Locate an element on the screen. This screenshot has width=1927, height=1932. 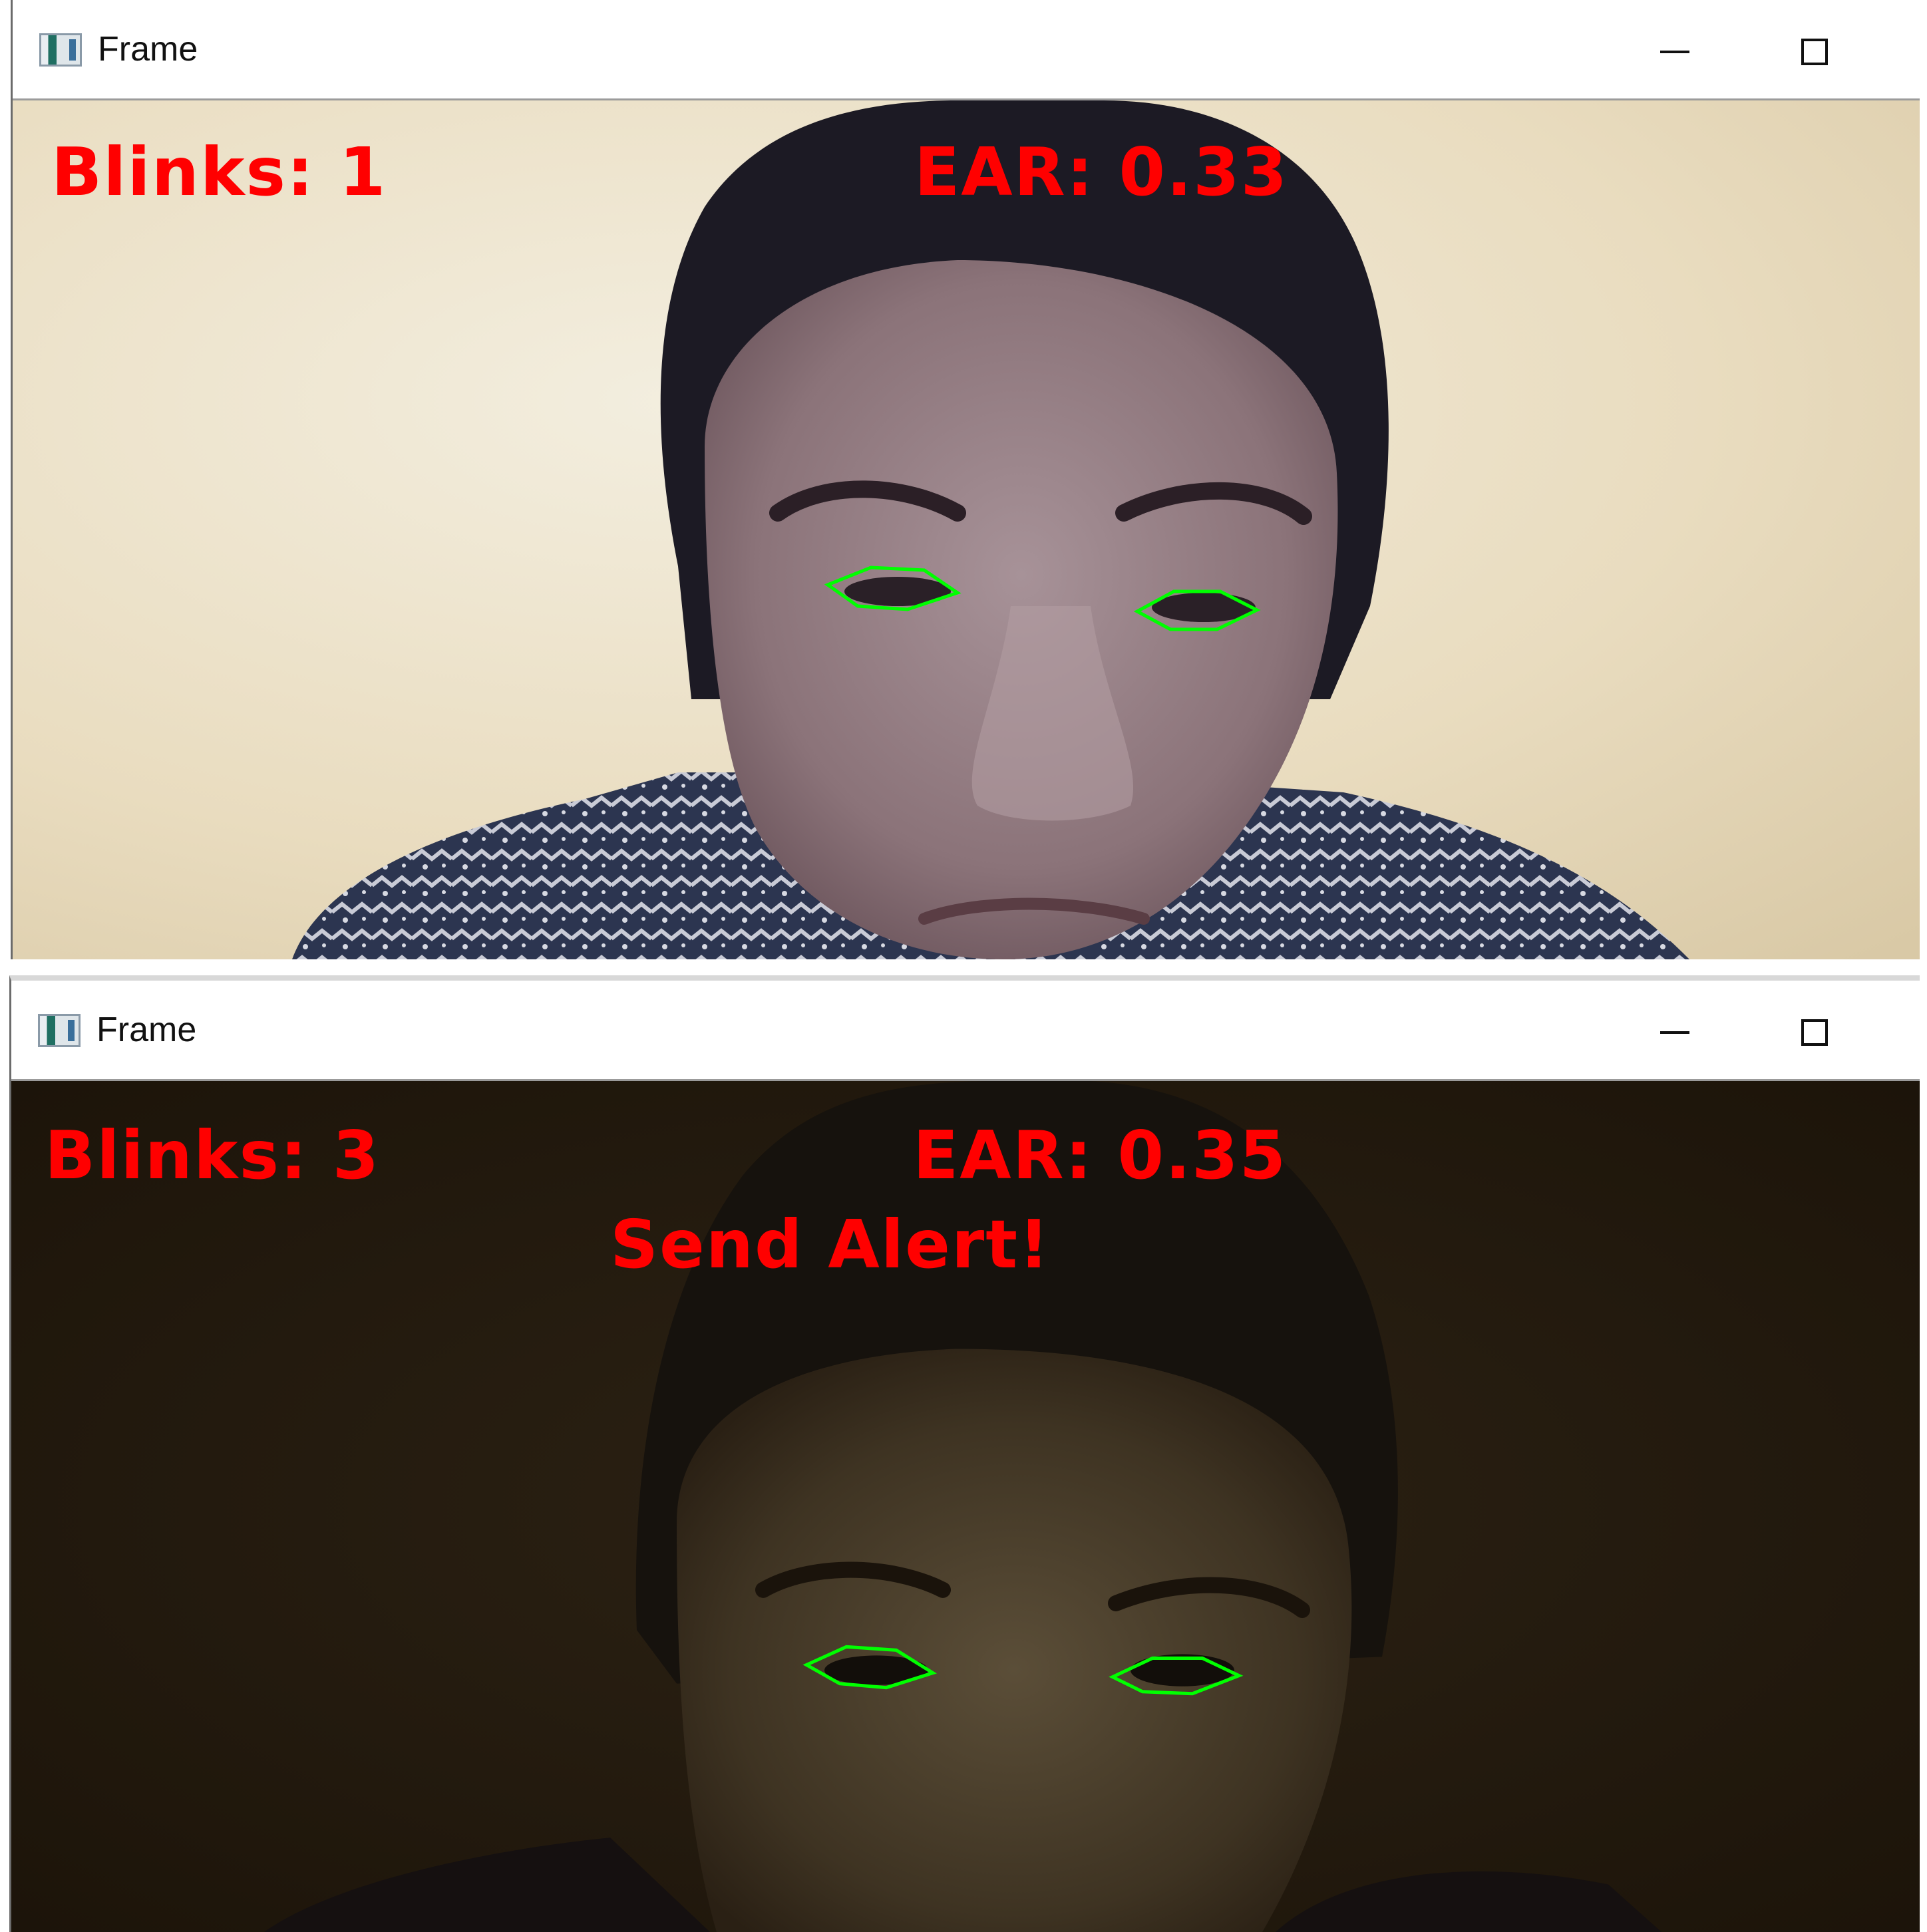
alert-message: Send Alert! is located at coordinates (830, 1244).